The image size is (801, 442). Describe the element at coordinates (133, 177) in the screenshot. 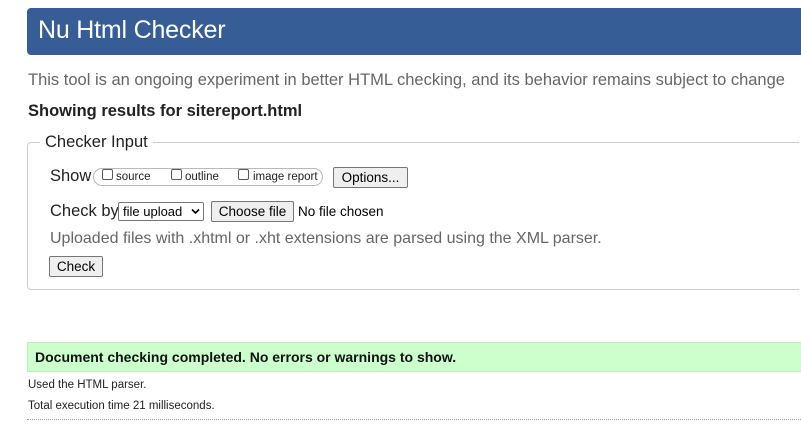

I see `source-checkbox-label: source` at that location.